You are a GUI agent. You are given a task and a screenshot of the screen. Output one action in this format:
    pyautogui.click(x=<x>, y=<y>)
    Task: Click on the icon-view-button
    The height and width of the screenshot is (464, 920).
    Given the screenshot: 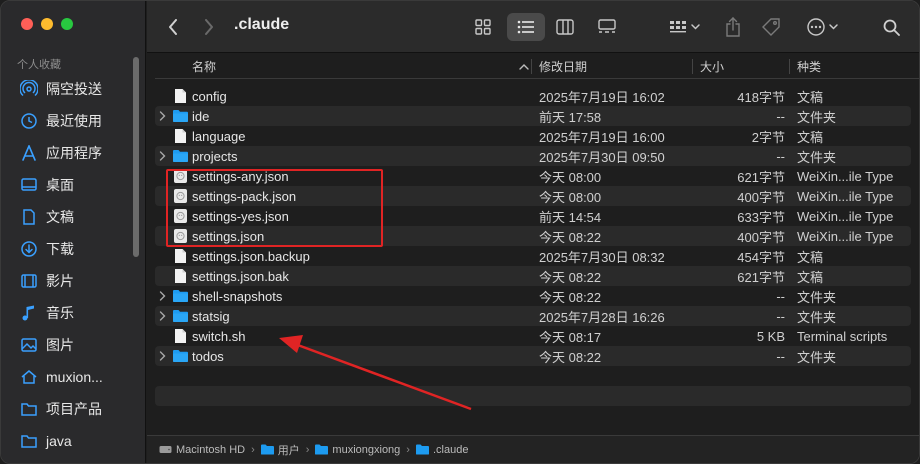 What is the action you would take?
    pyautogui.click(x=483, y=27)
    